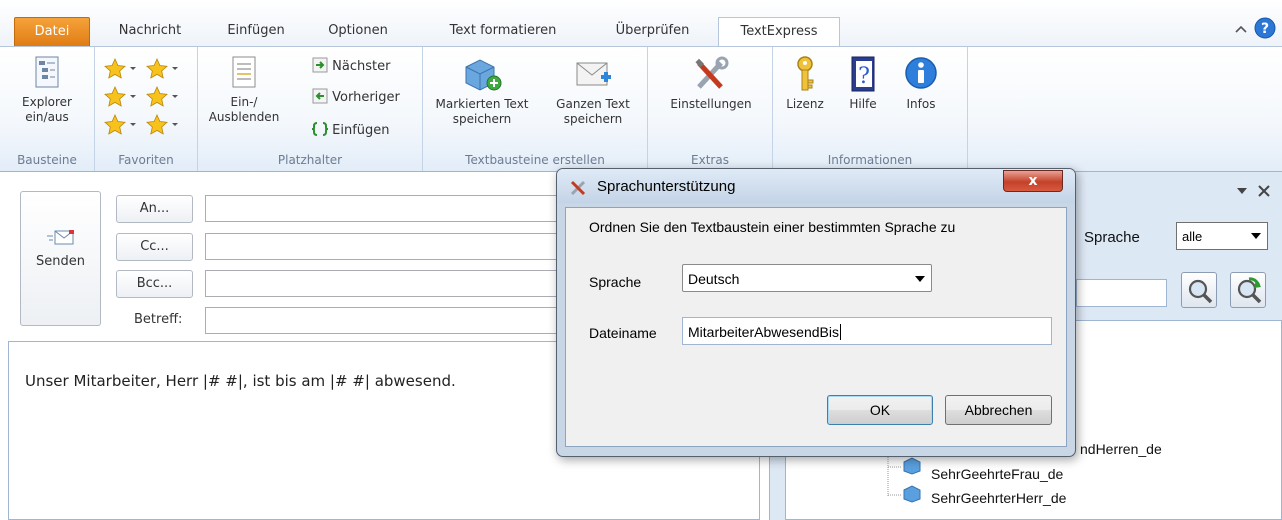 This screenshot has height=520, width=1282. What do you see at coordinates (807, 278) in the screenshot?
I see `dialog-language-select: Deutsch` at bounding box center [807, 278].